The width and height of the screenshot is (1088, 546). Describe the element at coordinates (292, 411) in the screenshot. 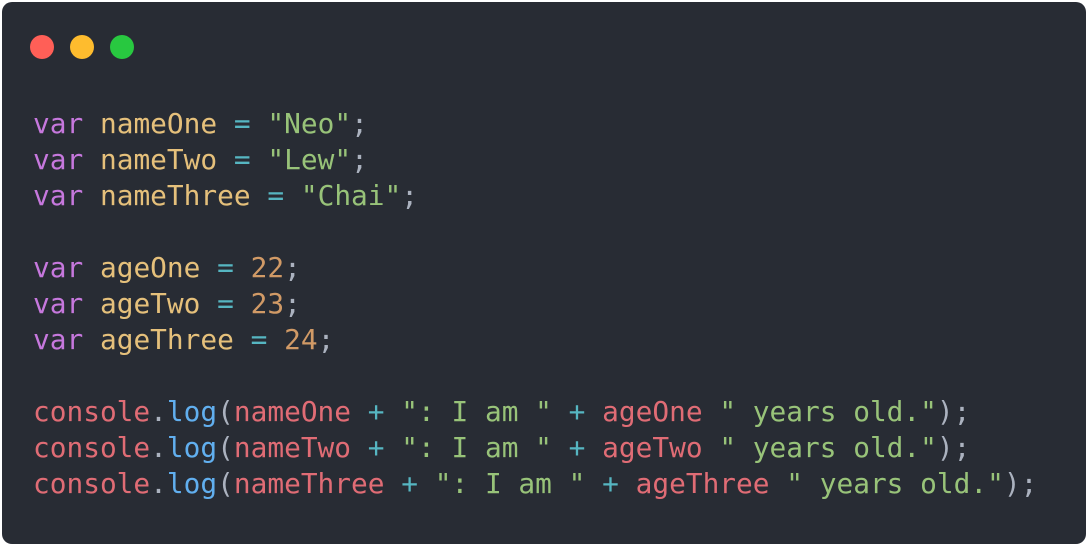

I see `argument: nameOne` at that location.